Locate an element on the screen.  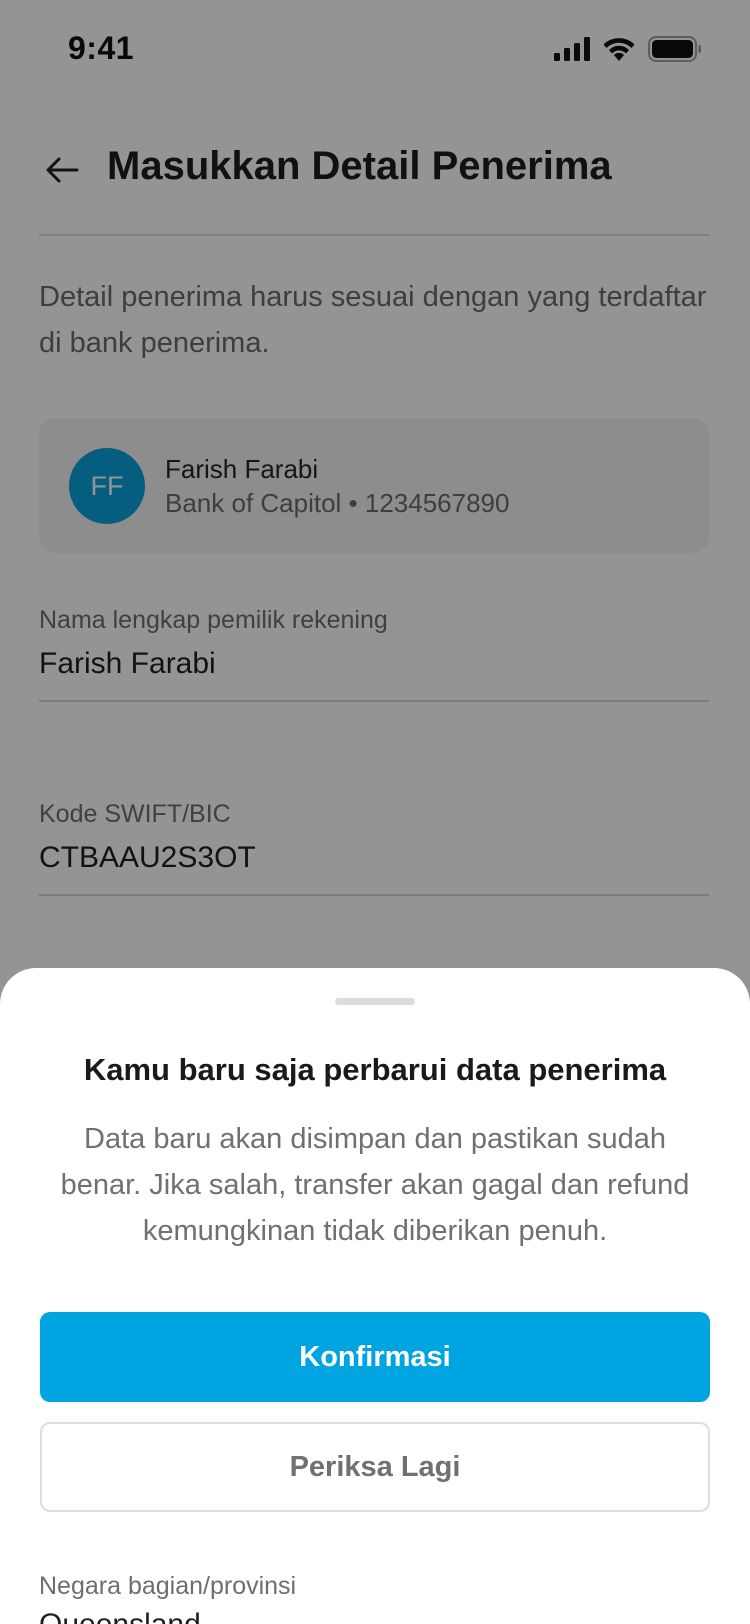
sheet-drag-handle is located at coordinates (375, 1001).